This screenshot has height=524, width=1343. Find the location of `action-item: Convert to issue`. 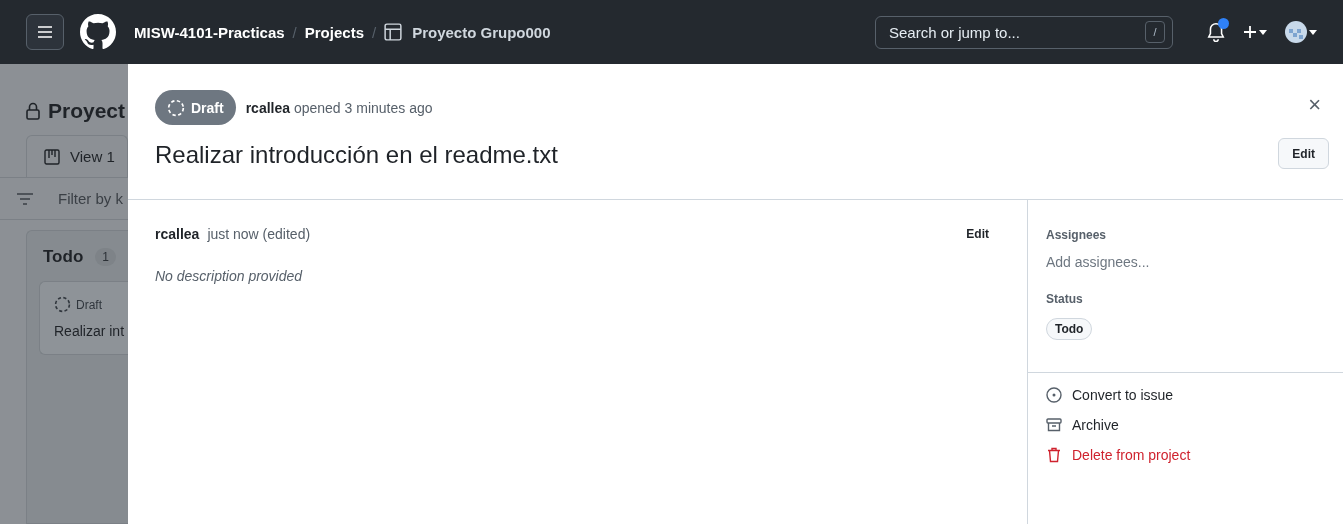

action-item: Convert to issue is located at coordinates (1185, 395).